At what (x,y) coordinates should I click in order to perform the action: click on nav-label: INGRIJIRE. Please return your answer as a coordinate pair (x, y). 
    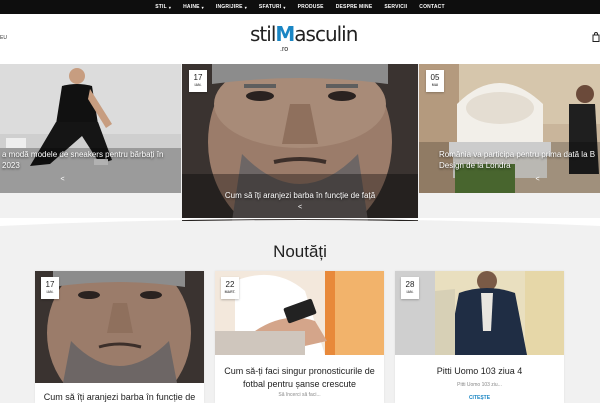
    Looking at the image, I should click on (229, 7).